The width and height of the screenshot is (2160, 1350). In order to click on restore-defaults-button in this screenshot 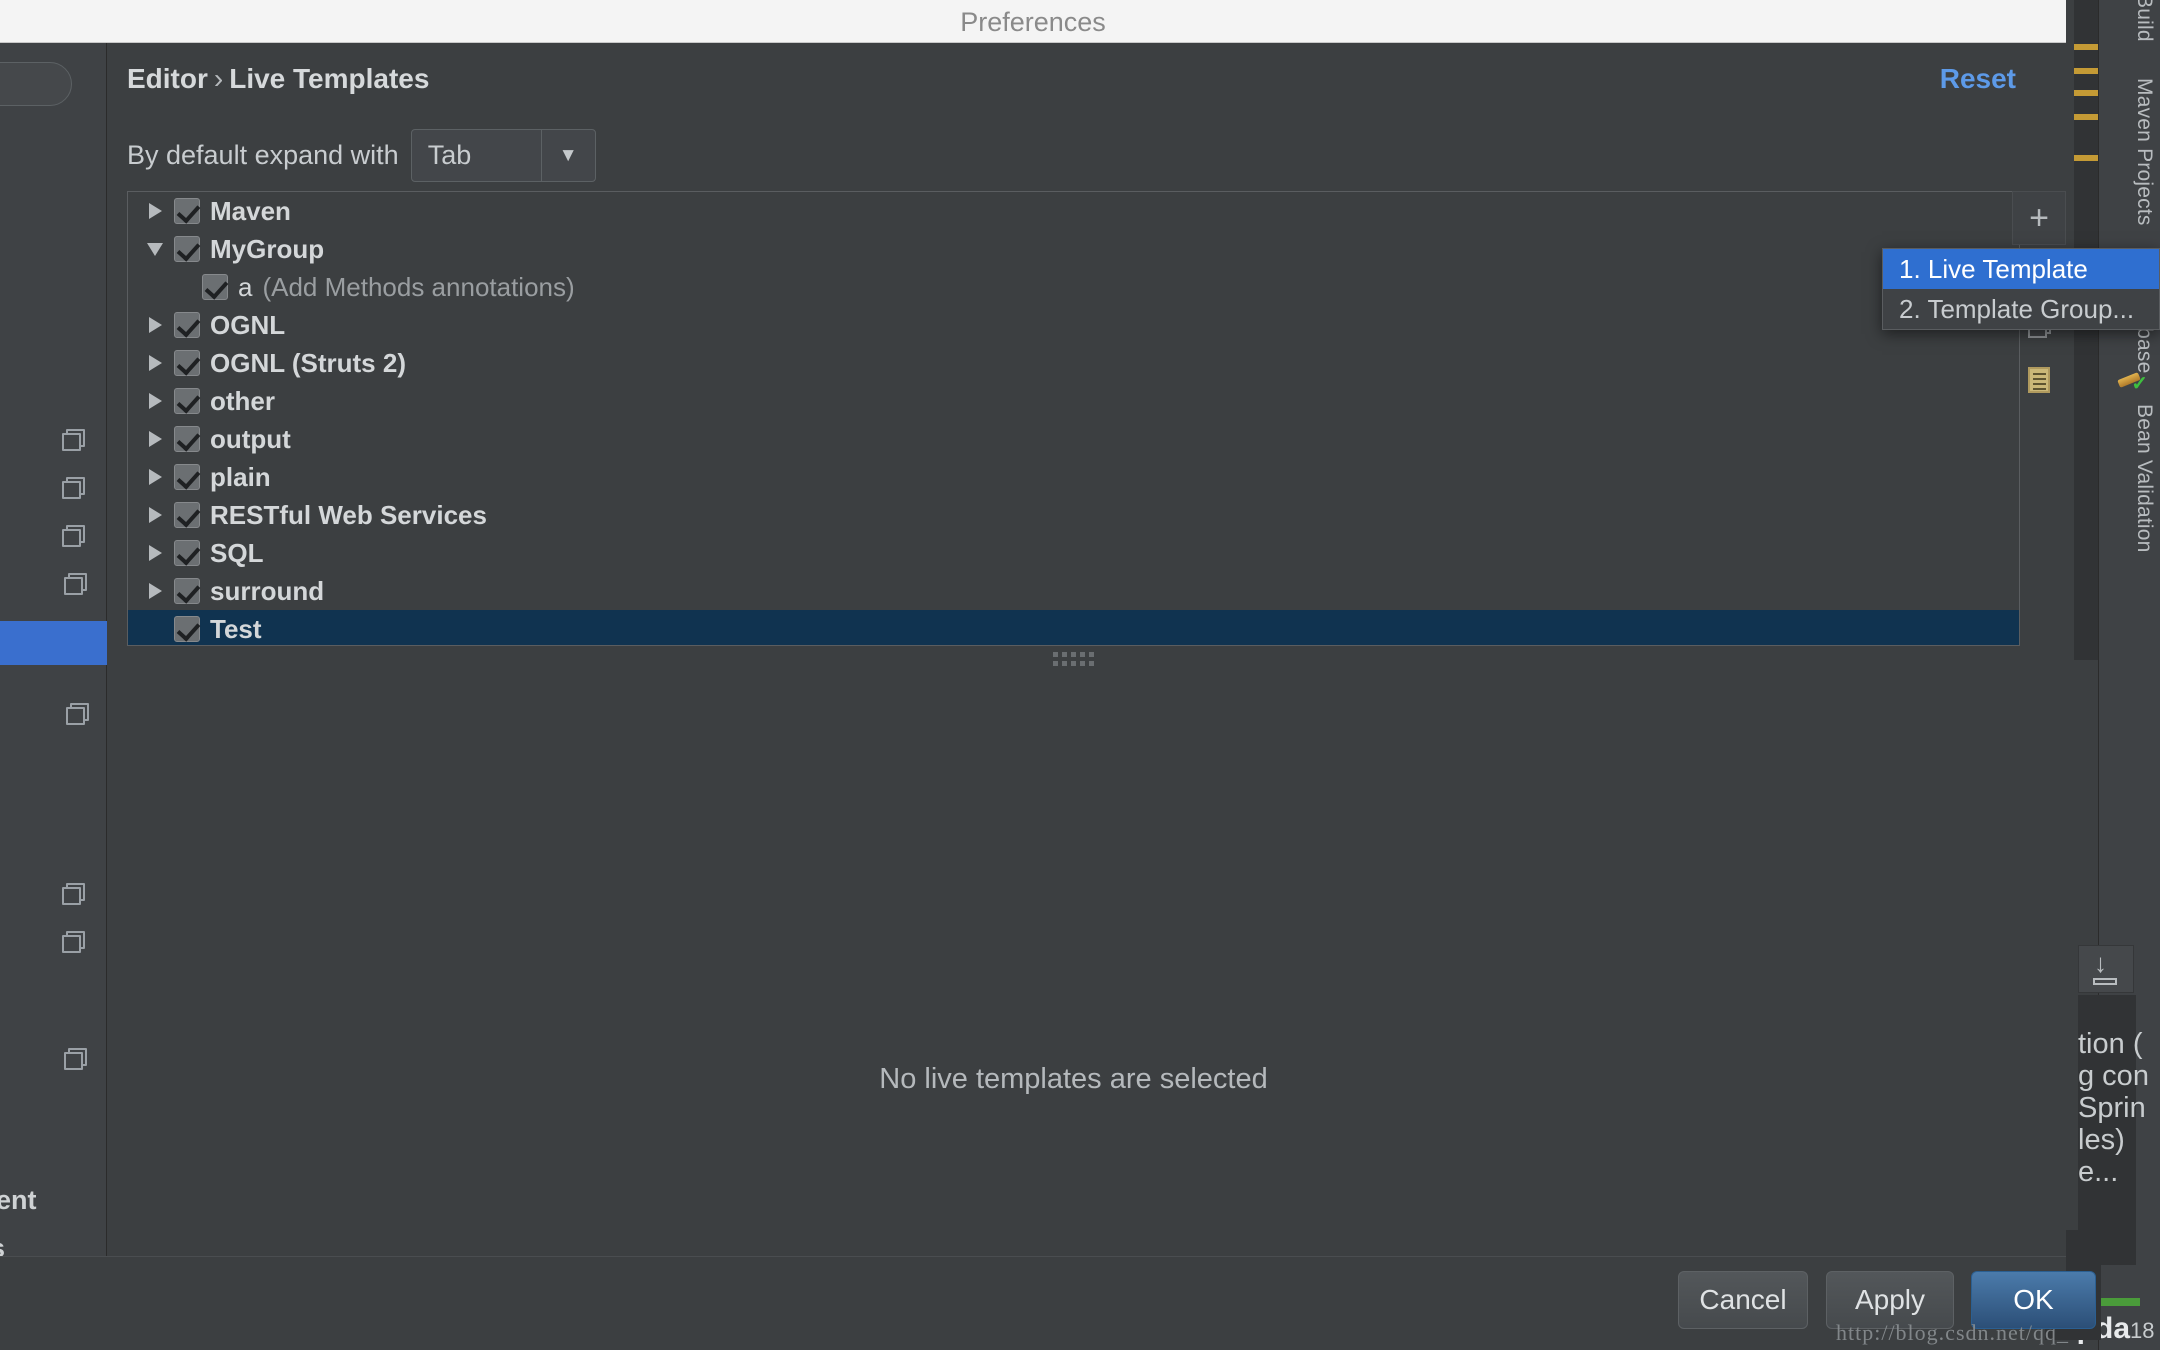, I will do `click(2039, 380)`.